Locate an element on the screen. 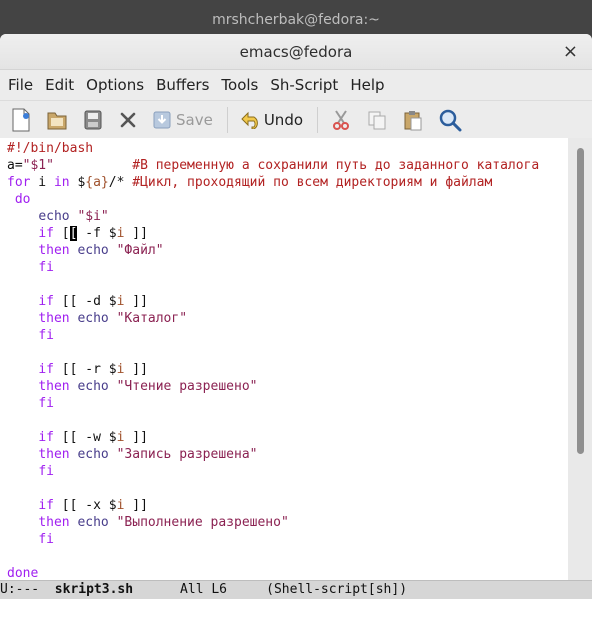  new-file-button is located at coordinates (21, 120).